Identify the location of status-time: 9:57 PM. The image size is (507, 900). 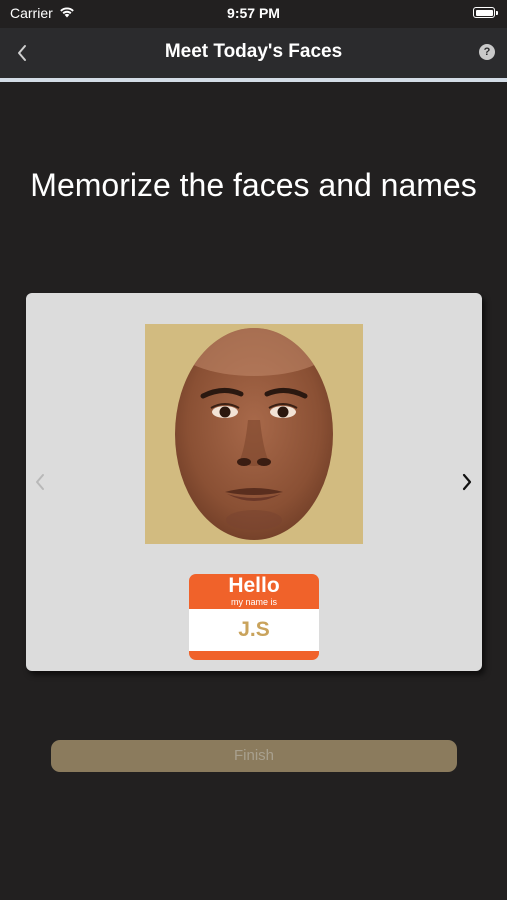
(253, 13).